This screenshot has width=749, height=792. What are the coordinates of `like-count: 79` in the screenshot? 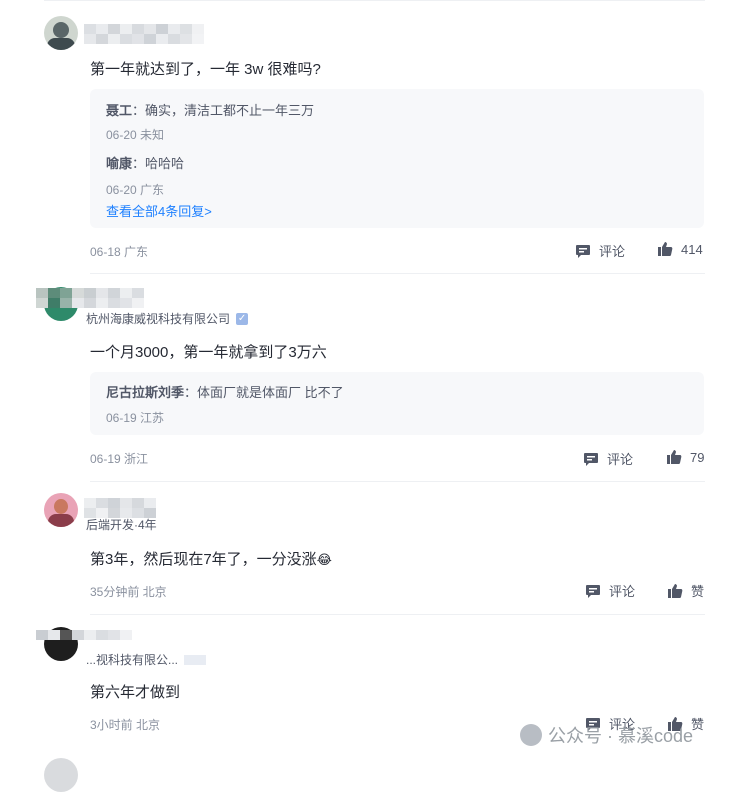 It's located at (697, 457).